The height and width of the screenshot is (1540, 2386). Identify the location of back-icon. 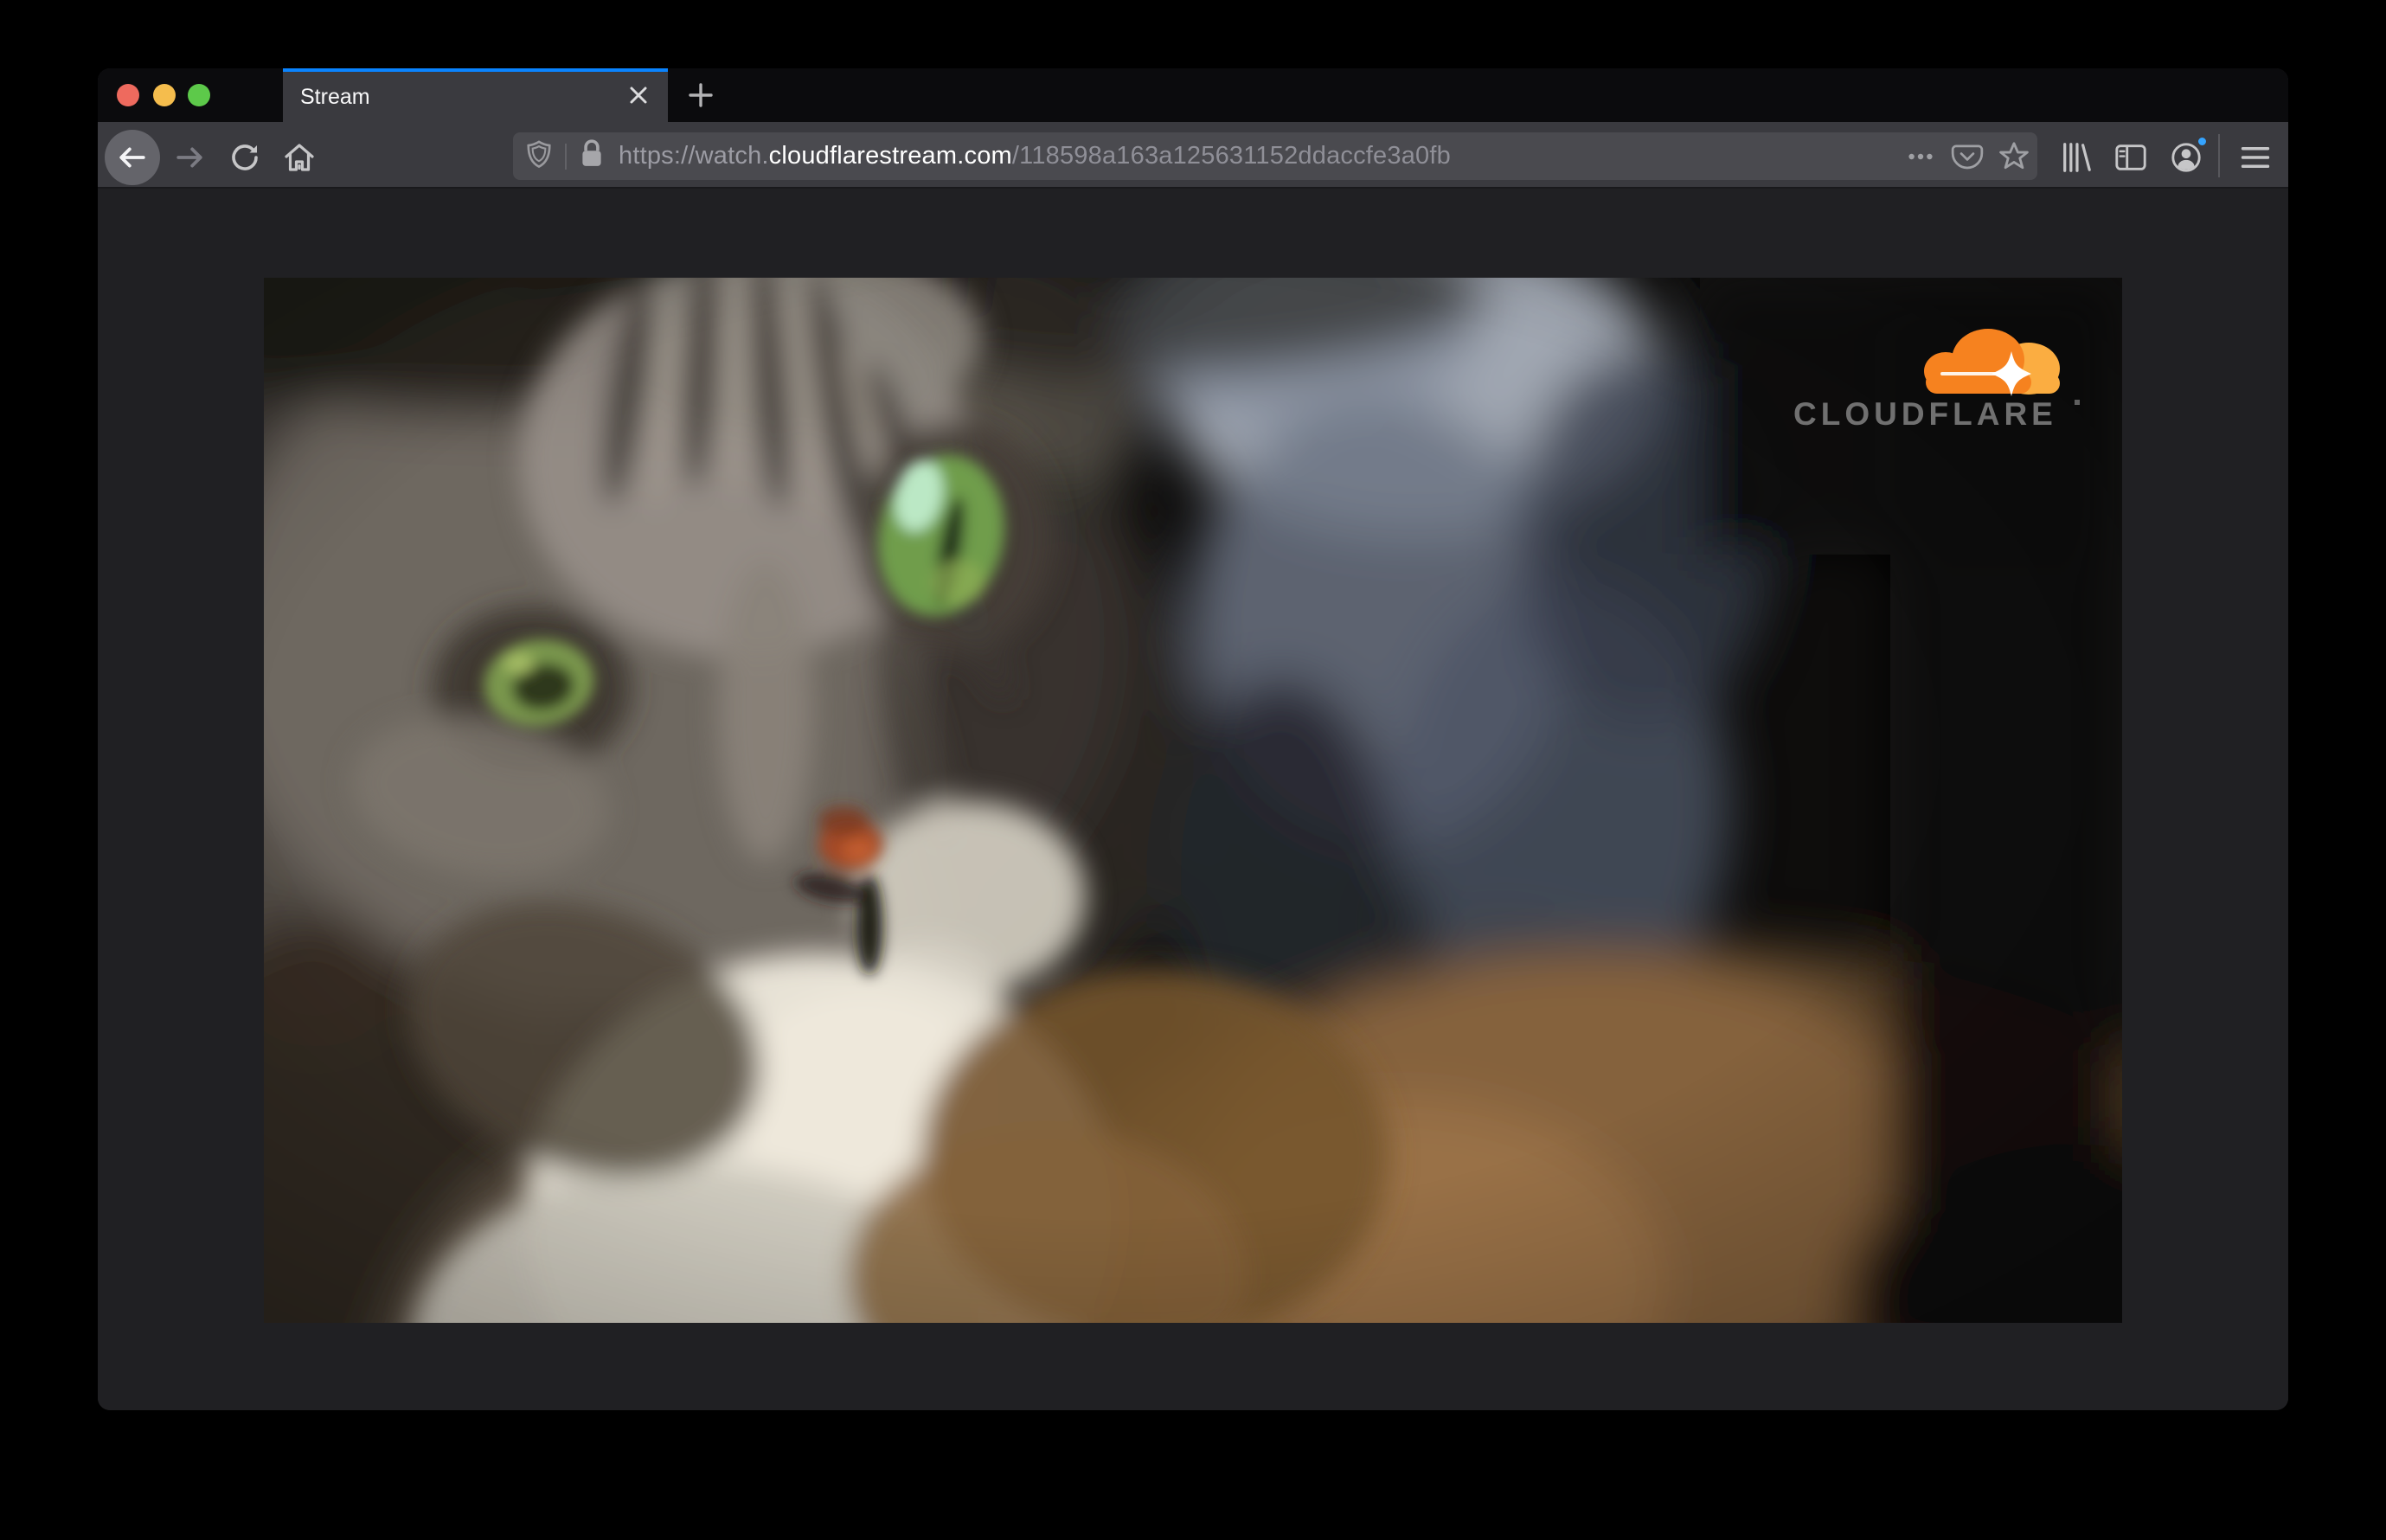
(132, 157).